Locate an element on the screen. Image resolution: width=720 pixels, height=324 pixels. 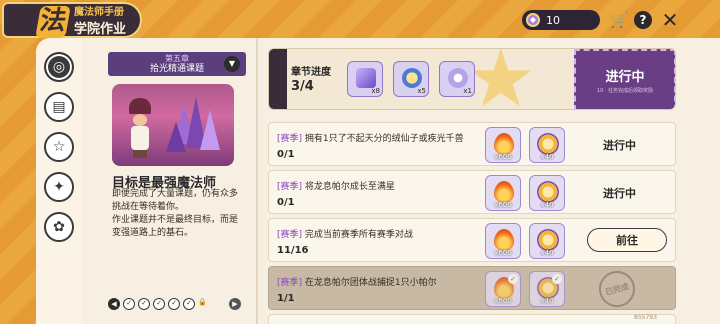
reward-item: x40 ✓ is located at coordinates (547, 289).